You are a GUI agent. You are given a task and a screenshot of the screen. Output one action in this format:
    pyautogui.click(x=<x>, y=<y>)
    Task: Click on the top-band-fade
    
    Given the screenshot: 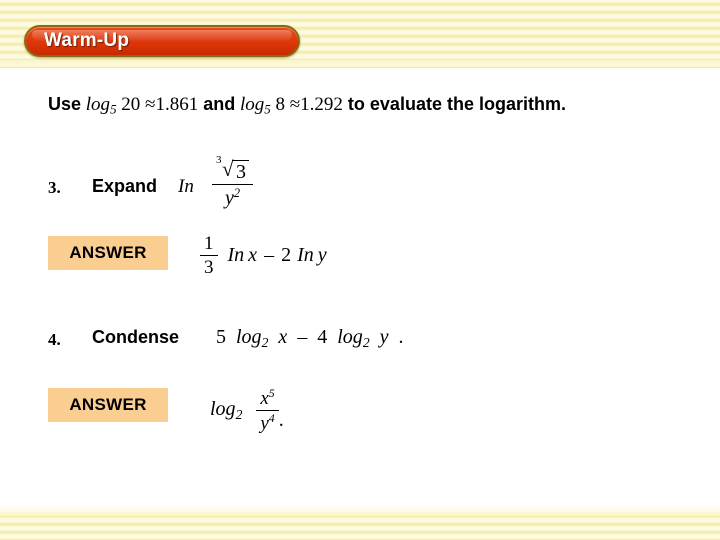 What is the action you would take?
    pyautogui.click(x=360, y=65)
    